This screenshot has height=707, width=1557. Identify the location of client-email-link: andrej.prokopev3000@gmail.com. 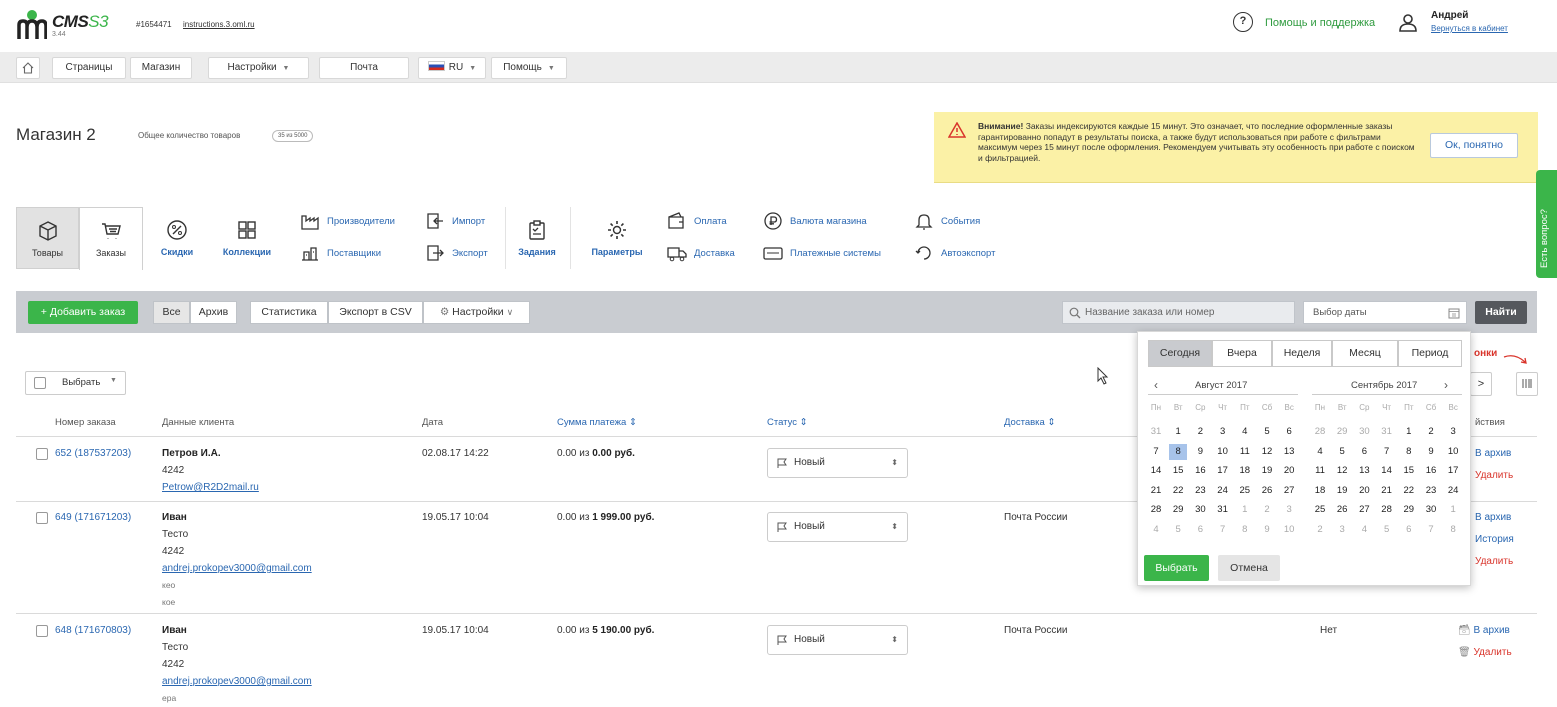
(237, 568).